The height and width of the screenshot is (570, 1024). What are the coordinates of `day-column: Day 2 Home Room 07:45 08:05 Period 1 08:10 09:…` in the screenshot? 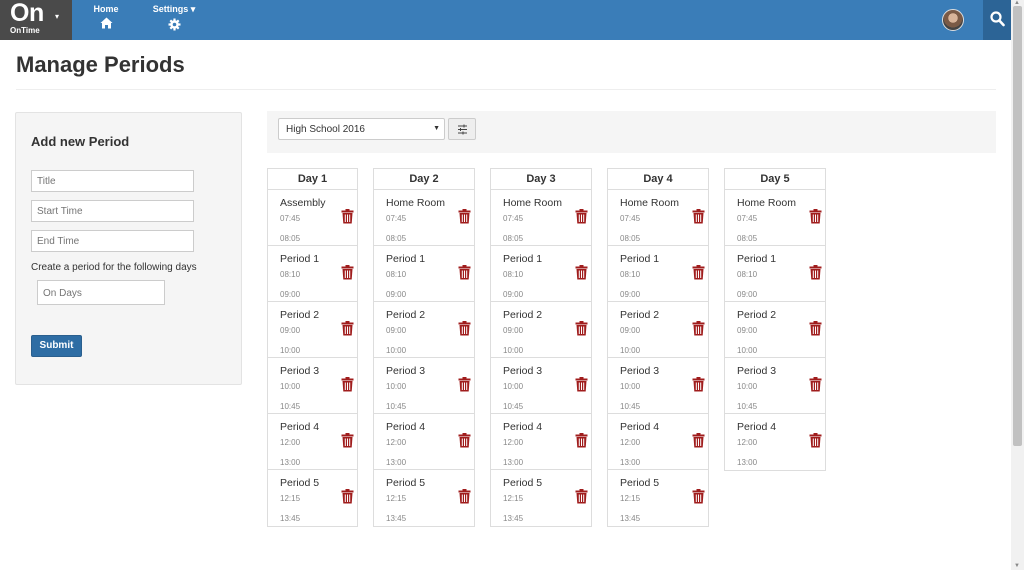 It's located at (424, 347).